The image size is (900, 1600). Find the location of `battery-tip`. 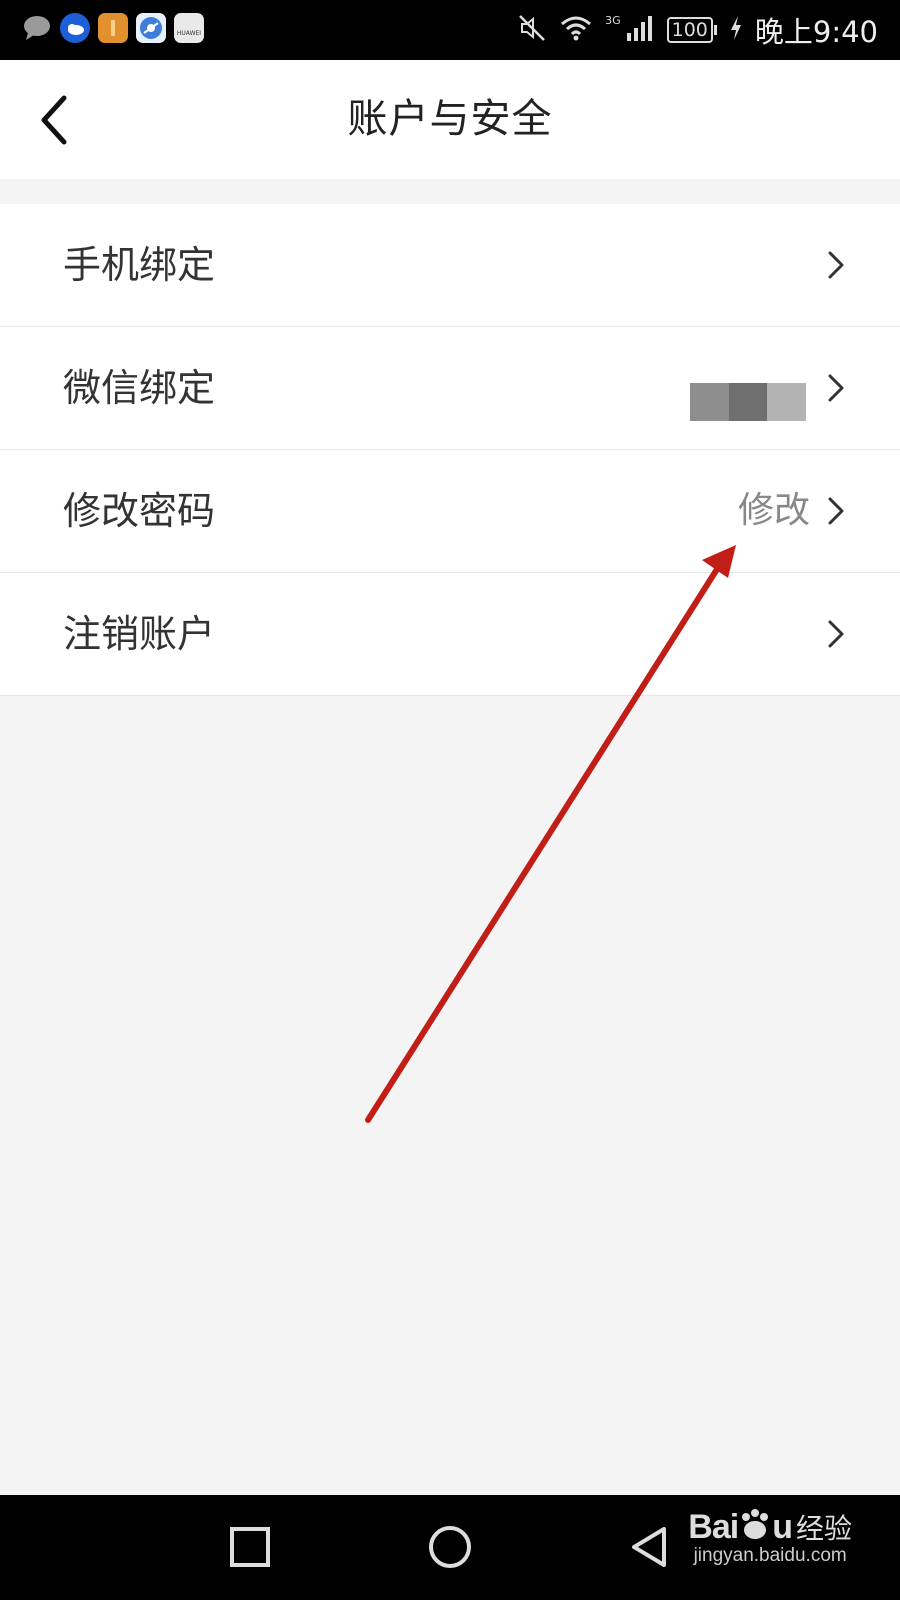

battery-tip is located at coordinates (715, 30).